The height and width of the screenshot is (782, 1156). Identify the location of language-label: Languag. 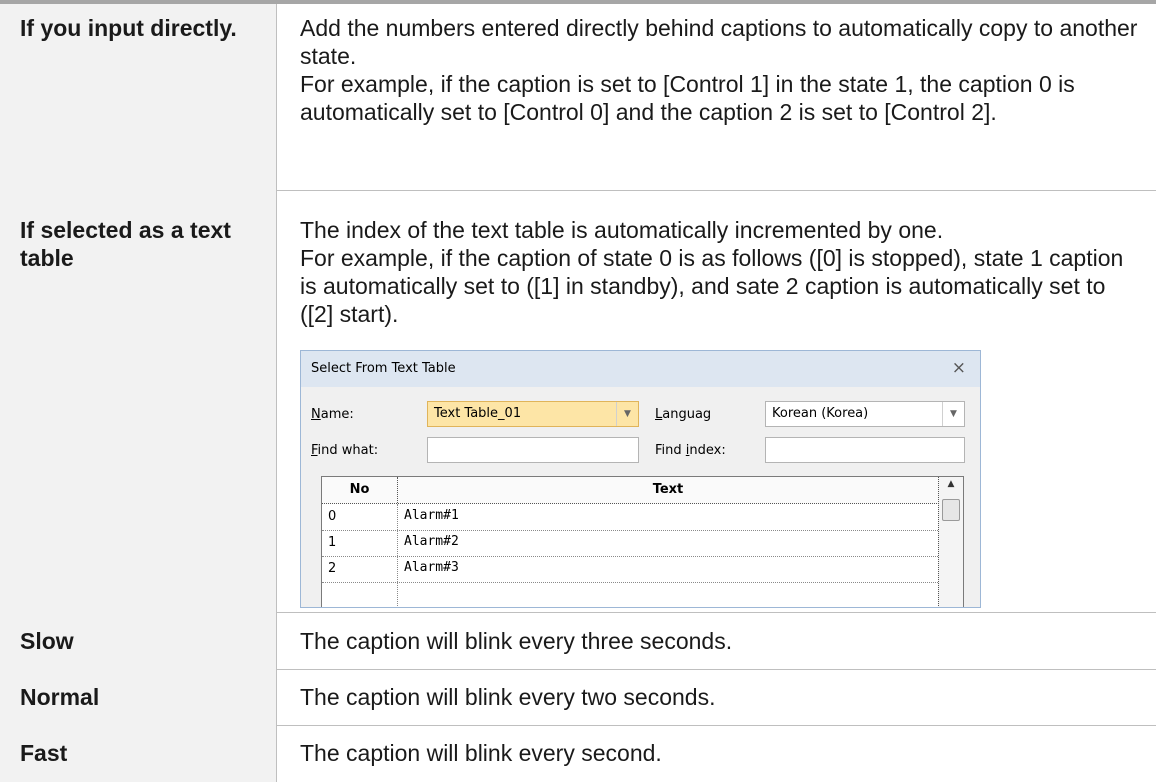
(683, 414).